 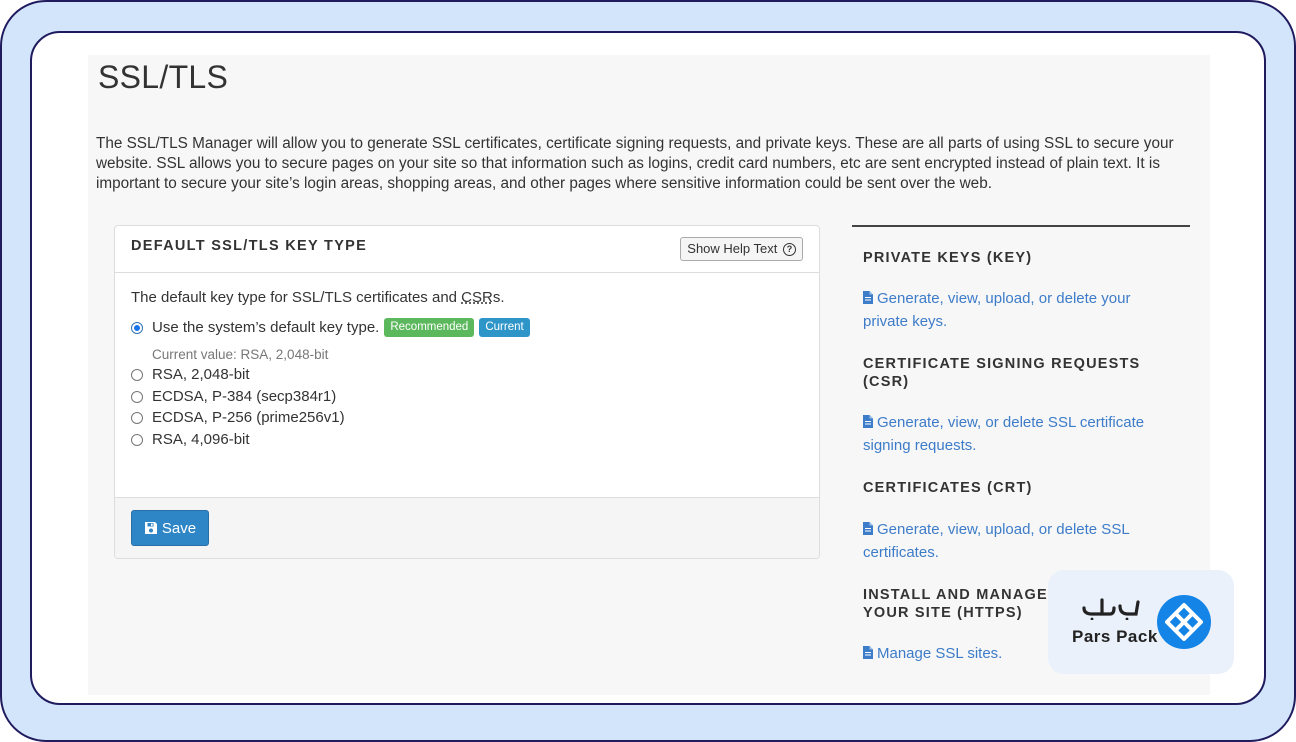 What do you see at coordinates (948, 258) in the screenshot?
I see `private-keys-heading: PRIVATE KEYS (KEY)` at bounding box center [948, 258].